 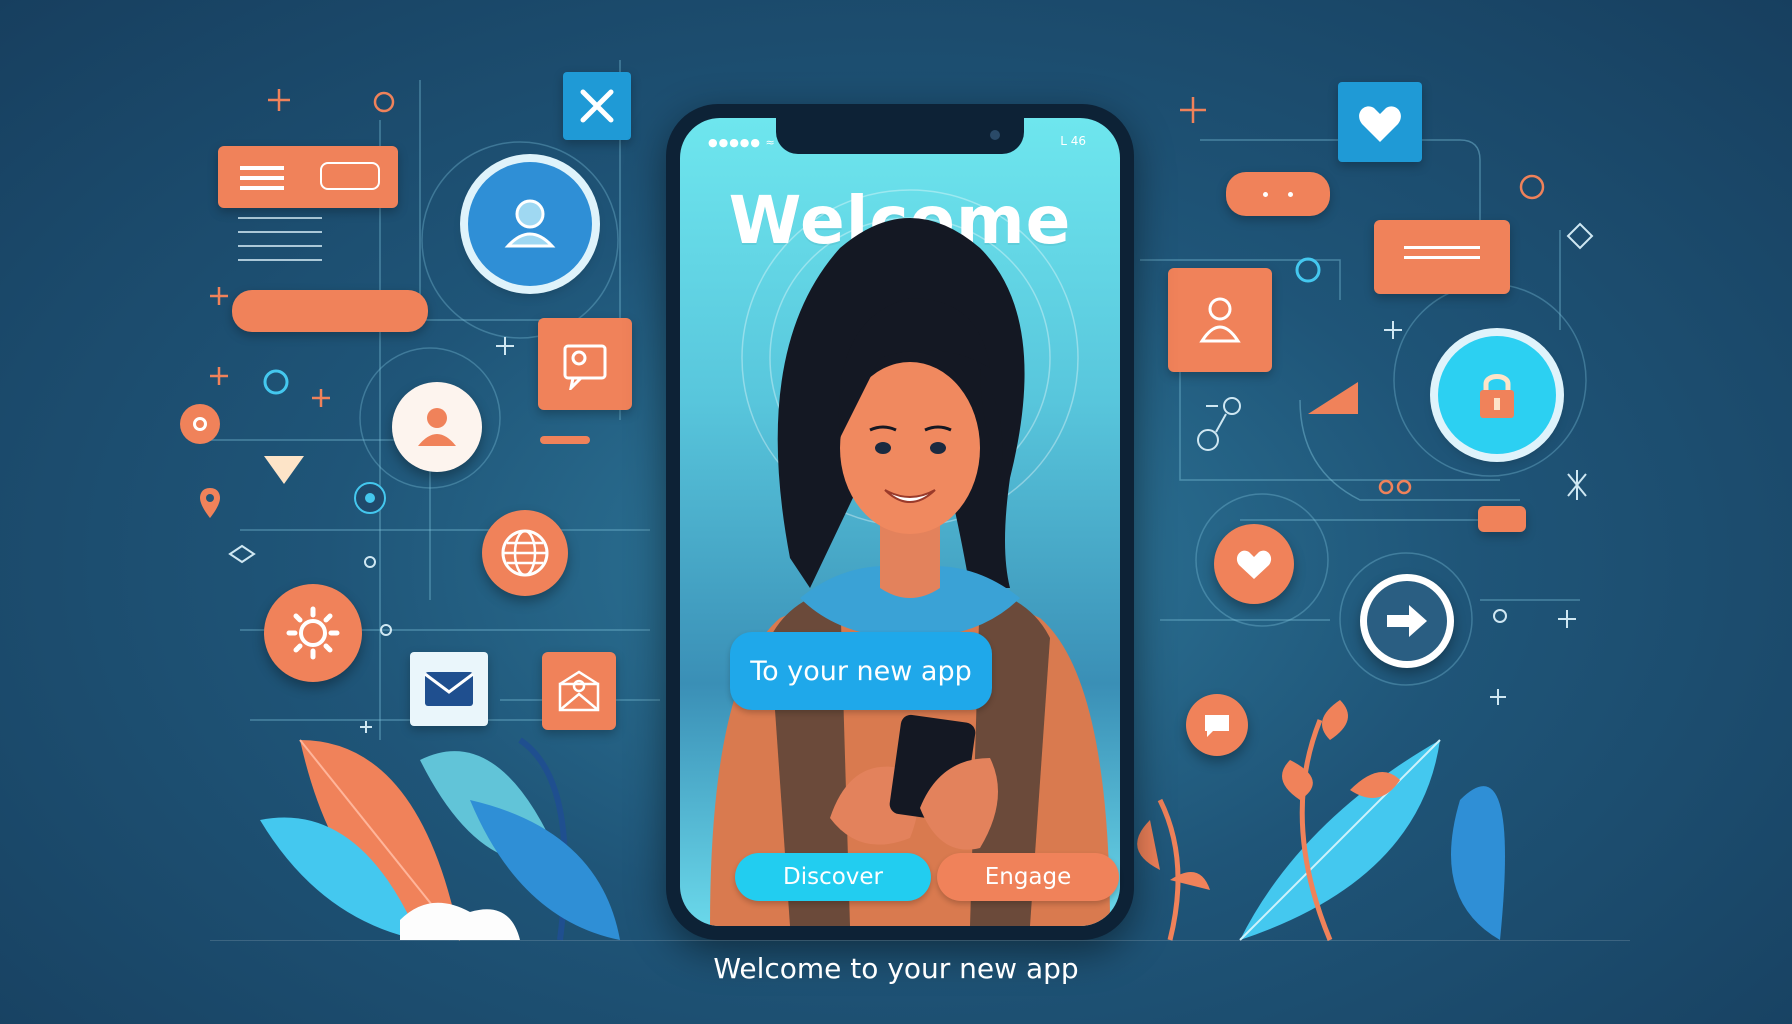 What do you see at coordinates (920, 940) in the screenshot?
I see `footer-divider` at bounding box center [920, 940].